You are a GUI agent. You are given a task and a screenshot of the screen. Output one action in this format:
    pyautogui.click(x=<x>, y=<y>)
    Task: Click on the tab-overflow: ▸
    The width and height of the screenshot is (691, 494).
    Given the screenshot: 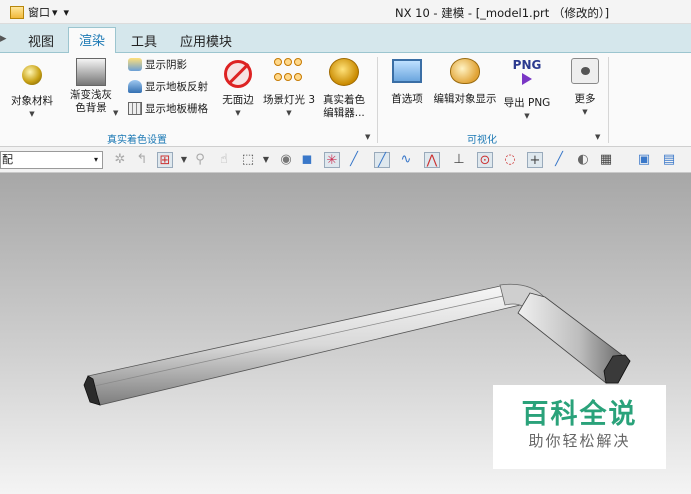 What is the action you would take?
    pyautogui.click(x=5, y=41)
    